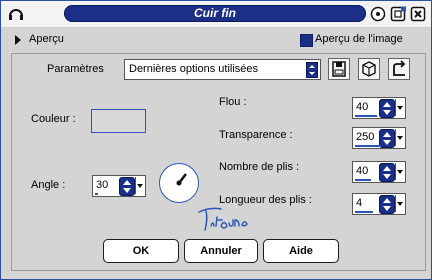 The width and height of the screenshot is (432, 280). I want to click on transparence-label: Transparence :, so click(256, 135).